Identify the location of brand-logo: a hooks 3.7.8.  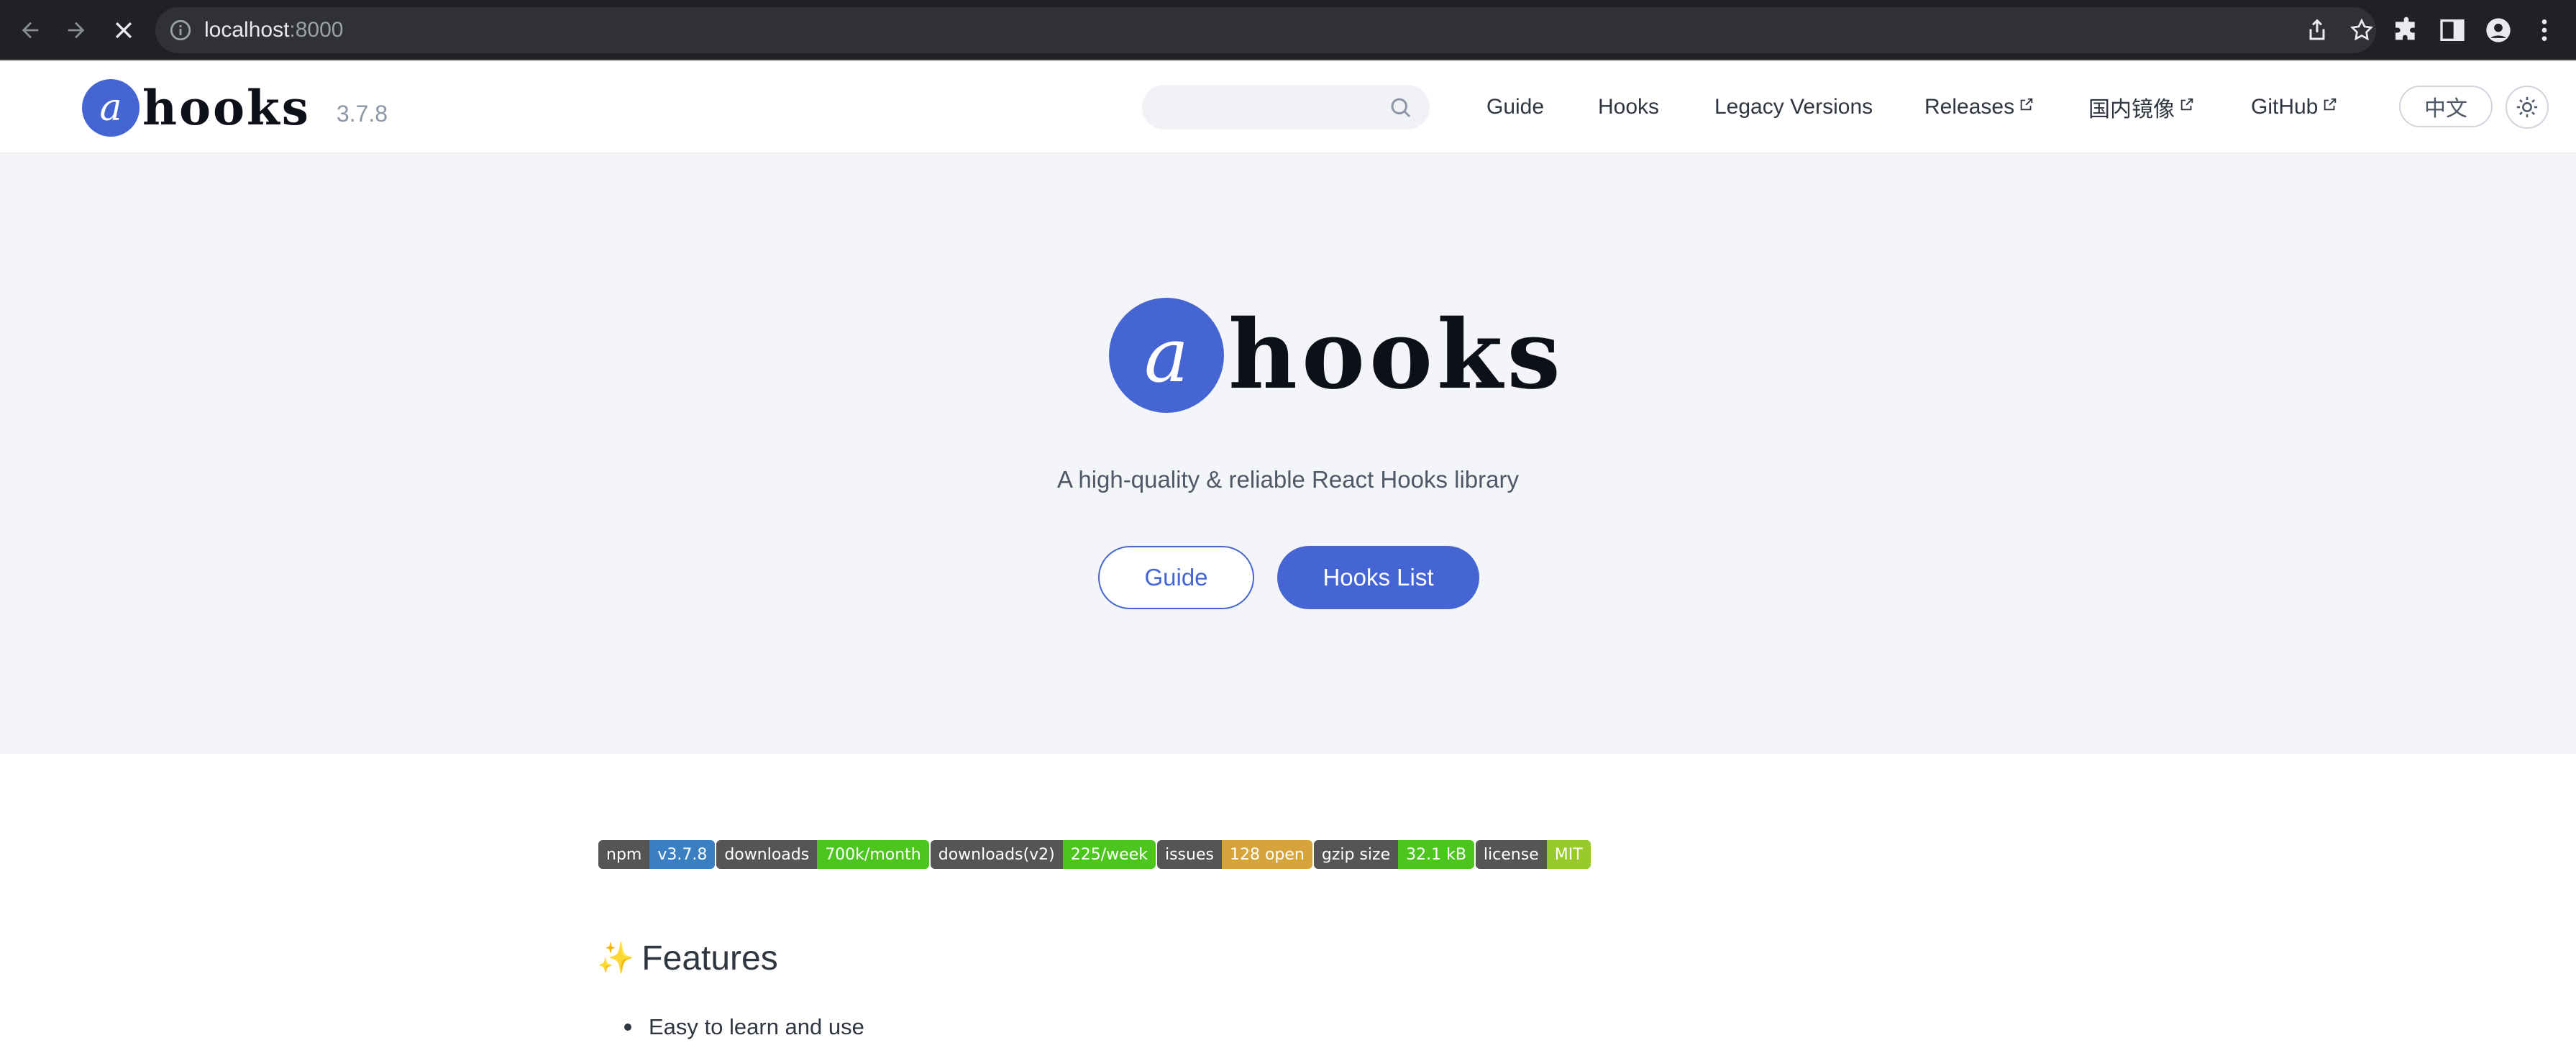
(235, 108).